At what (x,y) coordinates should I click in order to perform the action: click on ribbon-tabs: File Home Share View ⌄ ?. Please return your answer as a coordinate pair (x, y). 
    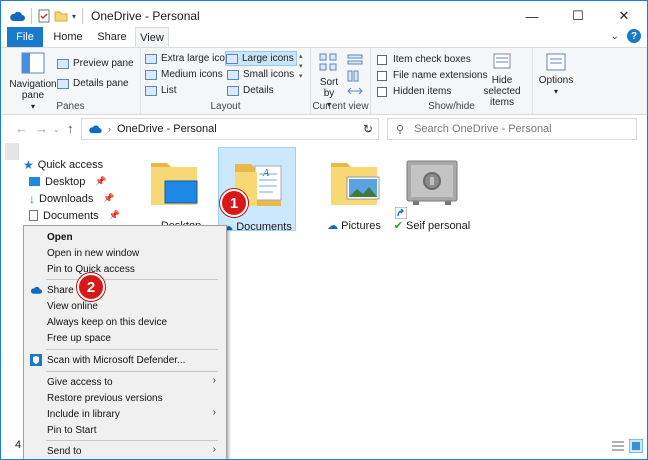
    Looking at the image, I should click on (324, 37).